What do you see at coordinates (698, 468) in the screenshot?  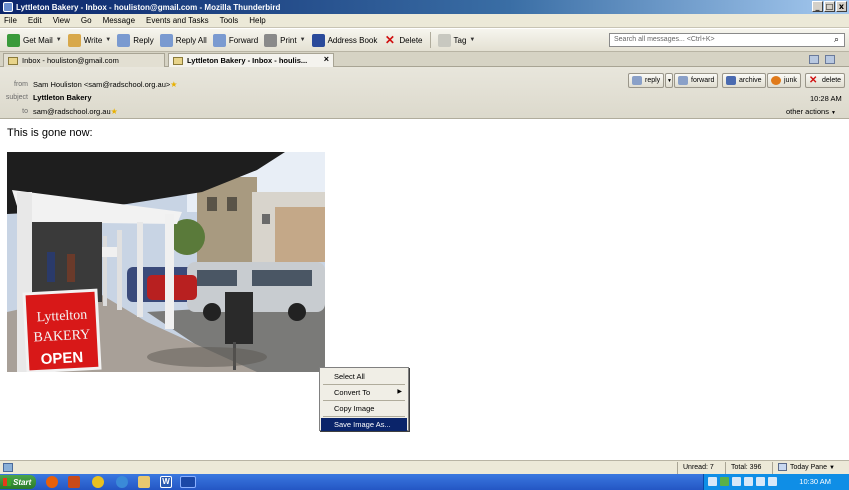 I see `unread-count: Unread: 7` at bounding box center [698, 468].